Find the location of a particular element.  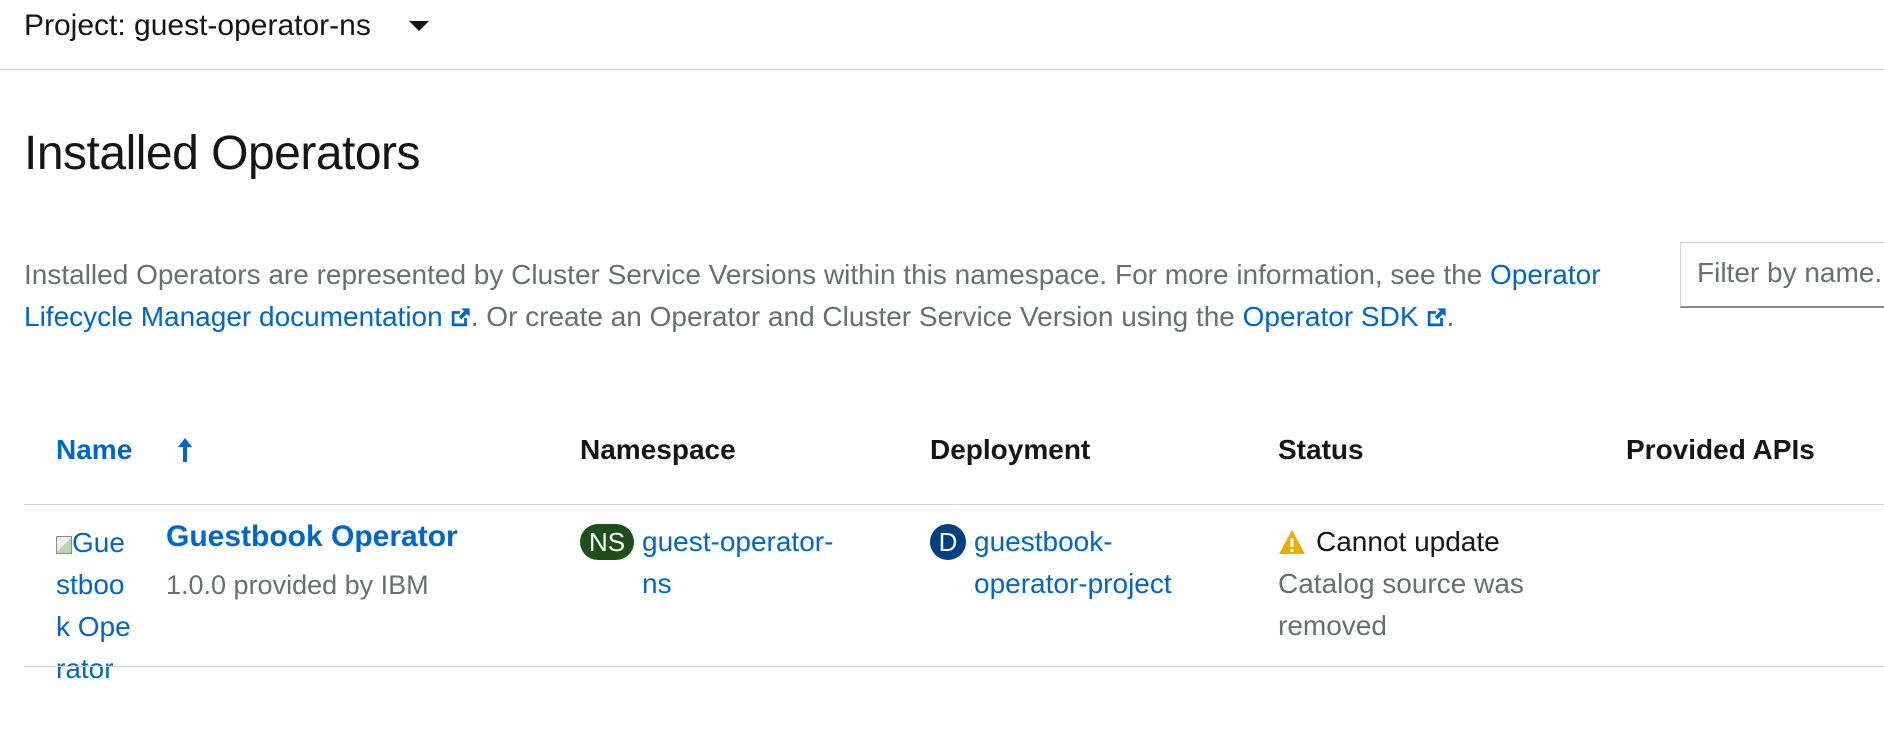

column-header-deployment: Deployment is located at coordinates (1010, 450).